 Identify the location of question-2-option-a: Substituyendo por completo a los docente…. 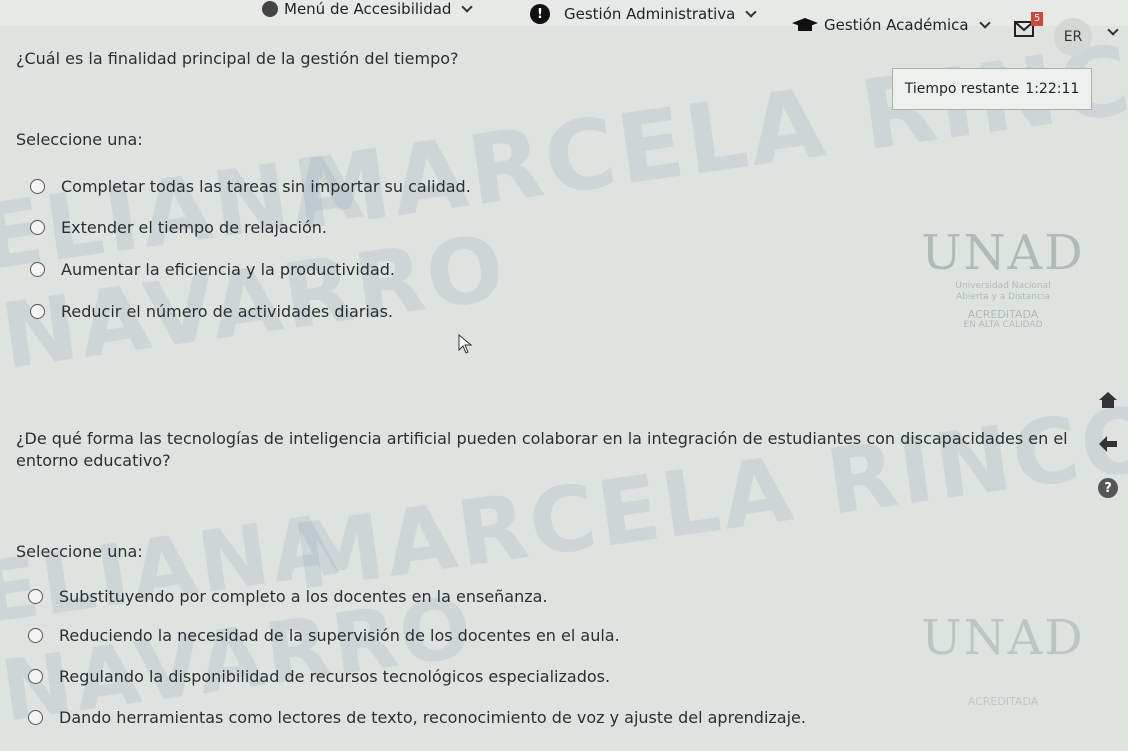
(288, 596).